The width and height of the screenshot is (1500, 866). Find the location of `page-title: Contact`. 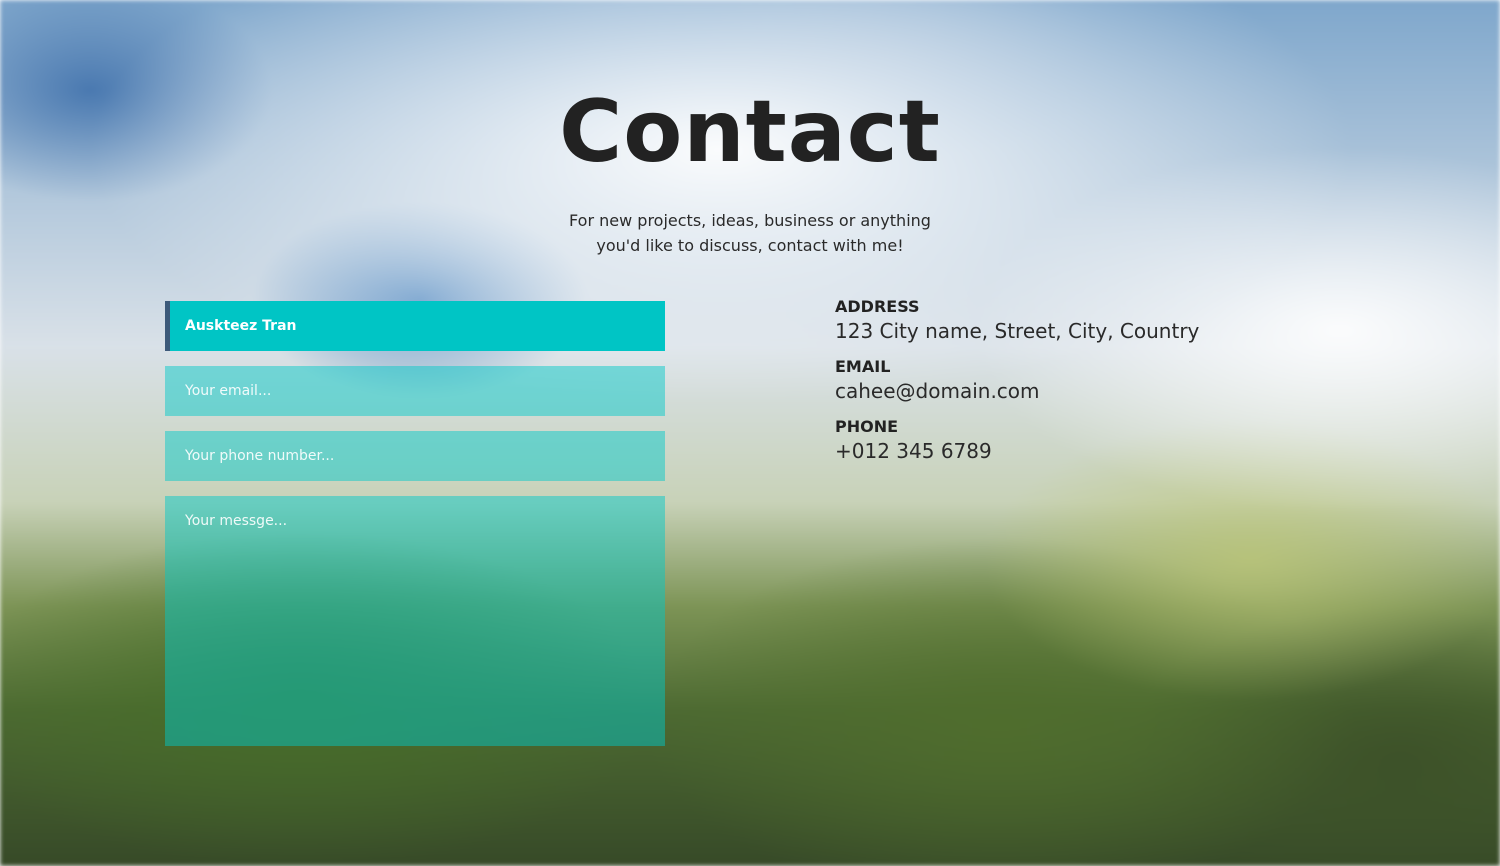

page-title: Contact is located at coordinates (750, 132).